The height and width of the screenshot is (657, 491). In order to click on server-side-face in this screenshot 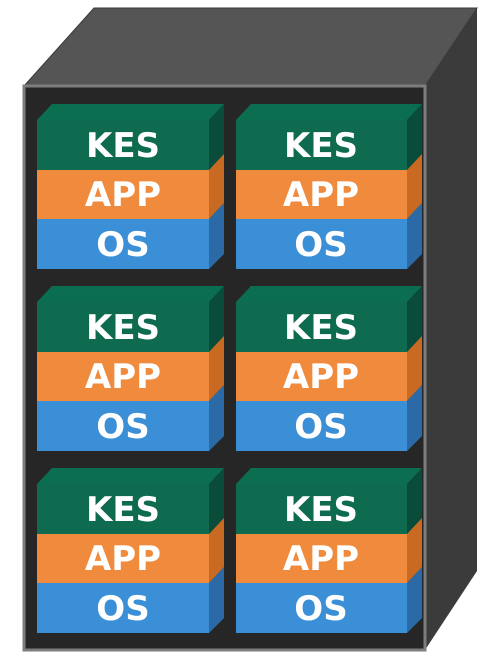, I will do `click(451, 329)`.